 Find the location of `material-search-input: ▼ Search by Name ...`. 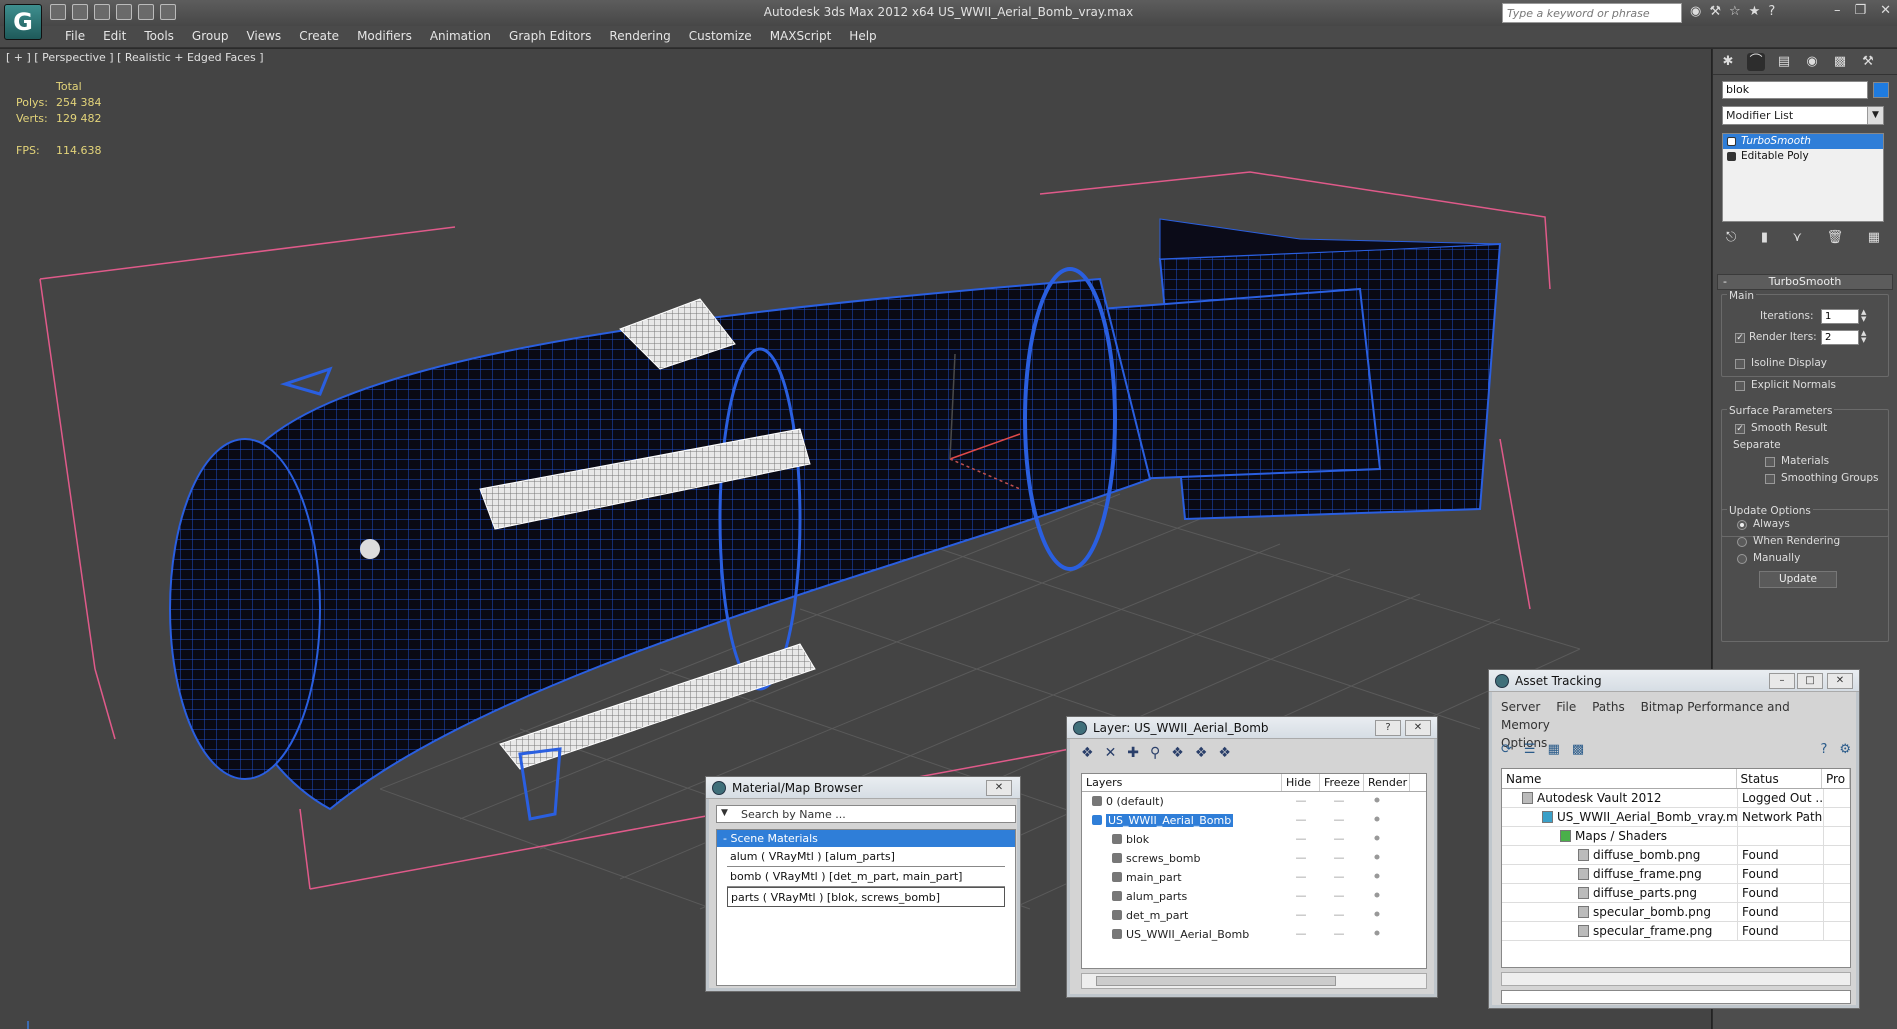

material-search-input: ▼ Search by Name ... is located at coordinates (866, 814).